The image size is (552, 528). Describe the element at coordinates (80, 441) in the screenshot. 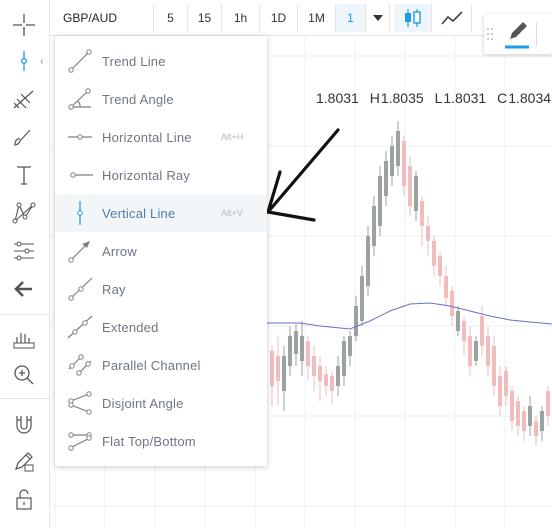

I see `flat-top-bottom-icon` at that location.